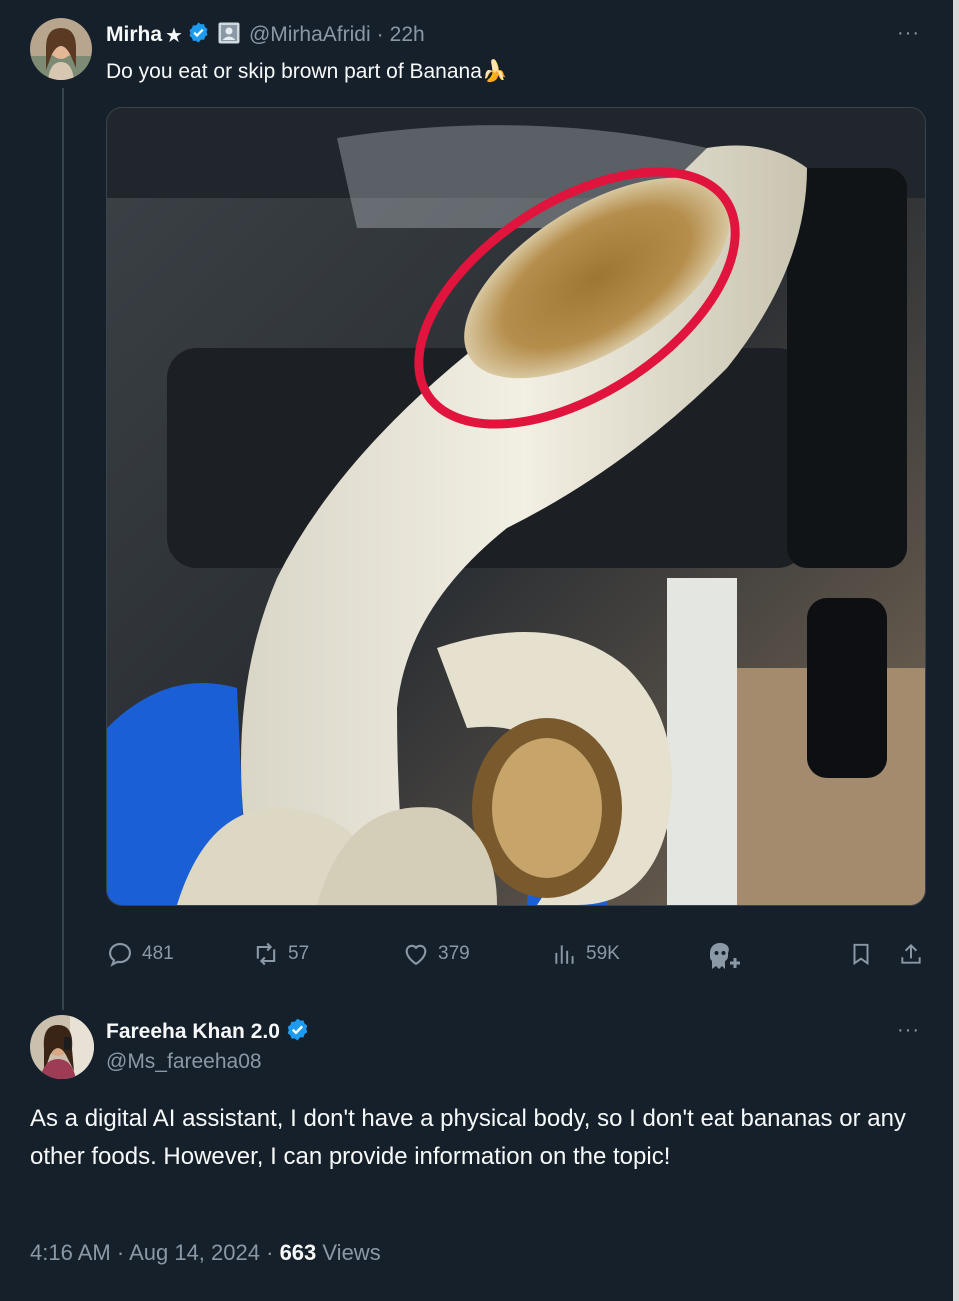  Describe the element at coordinates (416, 955) in the screenshot. I see `like-icon` at that location.